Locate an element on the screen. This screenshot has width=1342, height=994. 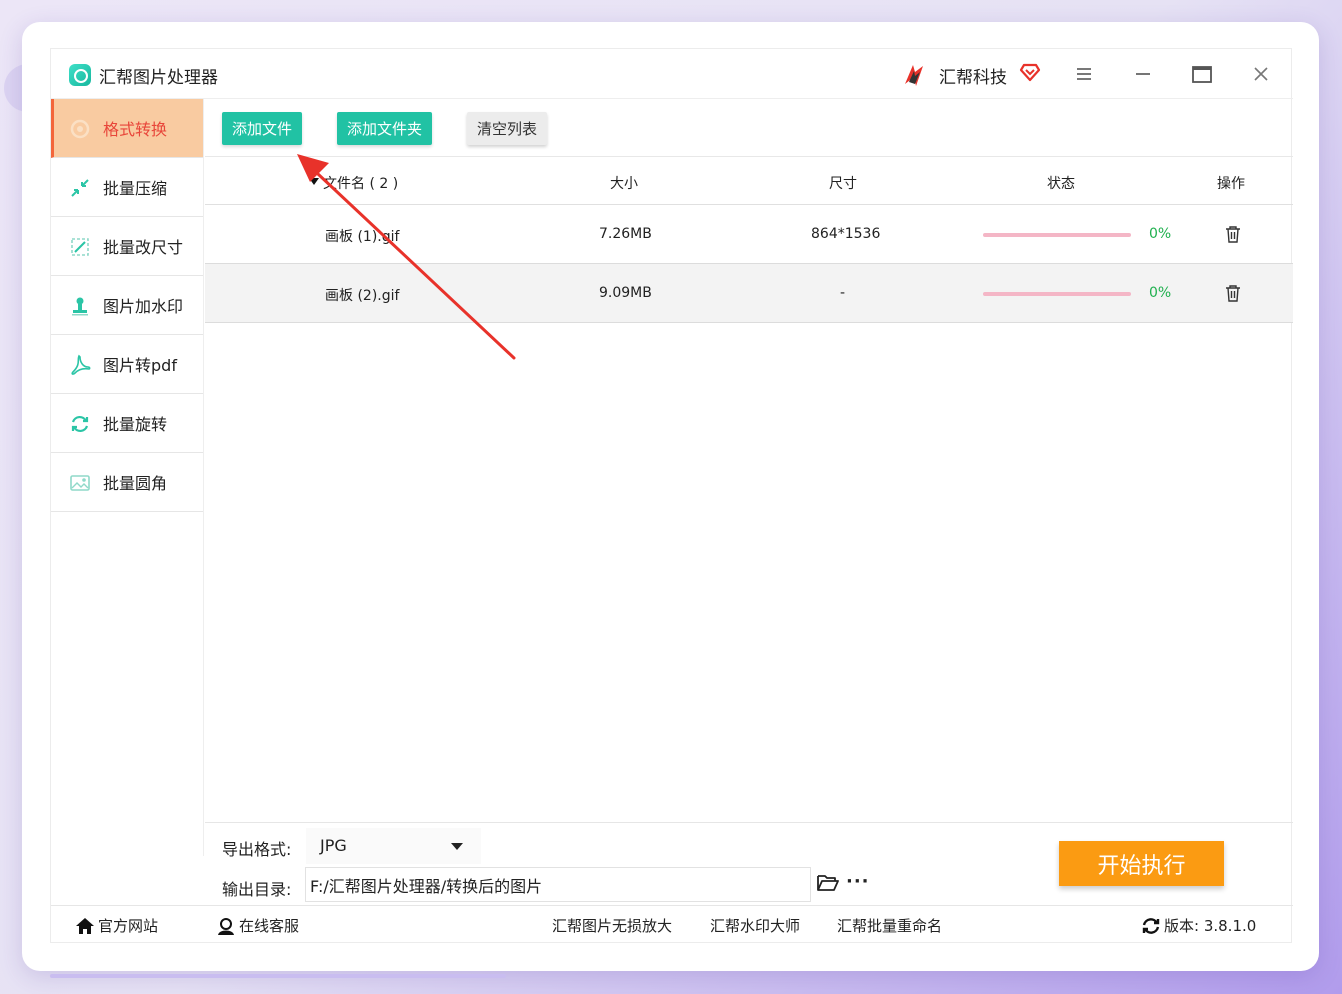
version-info: 版本: 3.8.1.0 is located at coordinates (1198, 925).